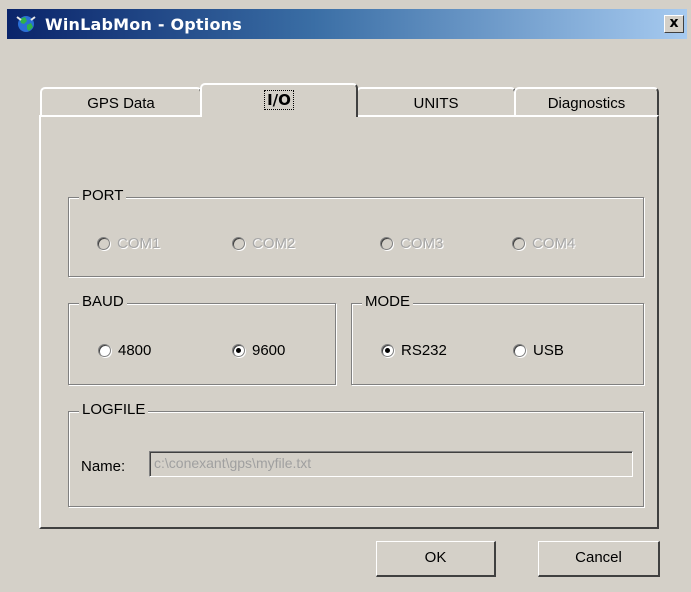 This screenshot has width=691, height=592. I want to click on mode-usb-radio: USB, so click(538, 350).